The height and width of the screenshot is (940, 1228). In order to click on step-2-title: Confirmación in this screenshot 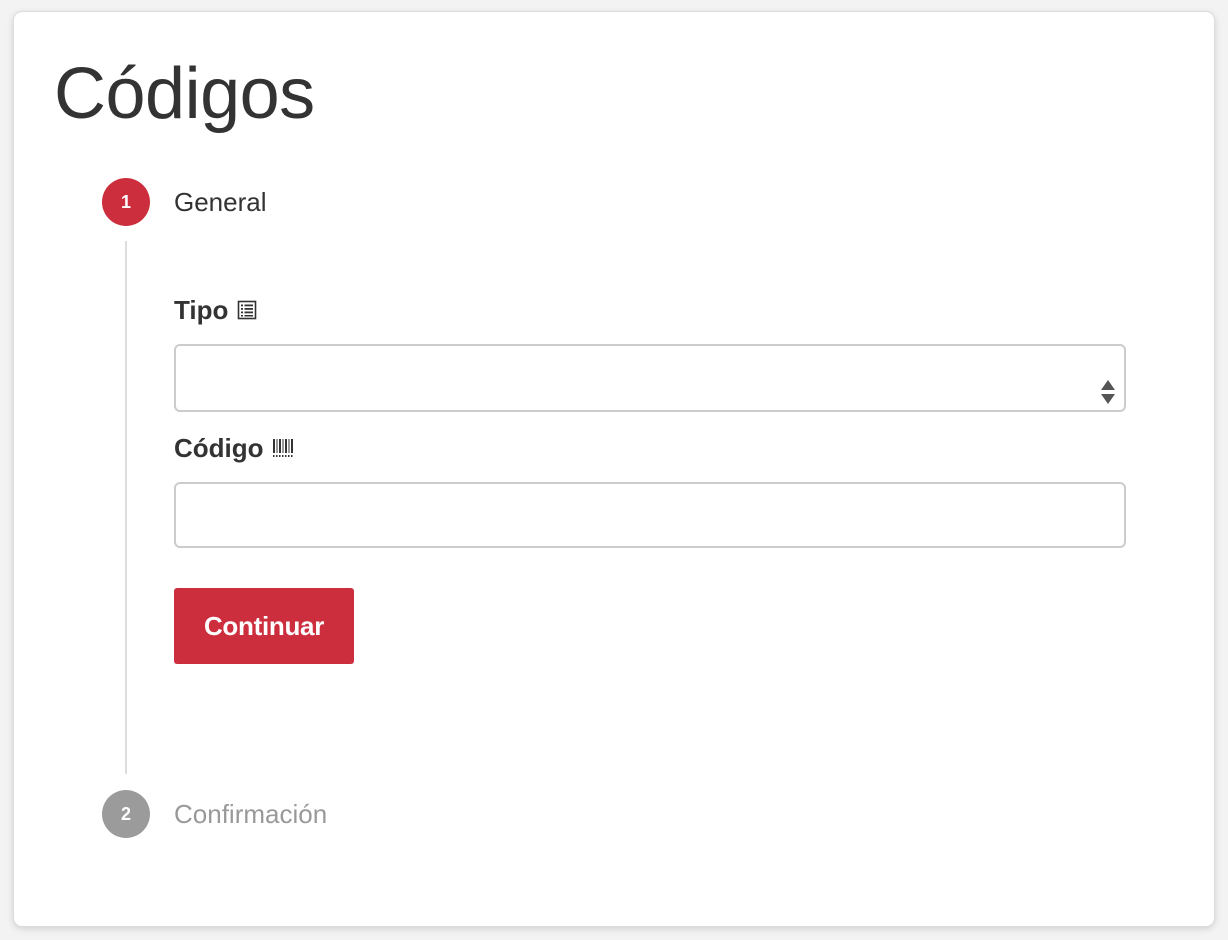, I will do `click(250, 814)`.